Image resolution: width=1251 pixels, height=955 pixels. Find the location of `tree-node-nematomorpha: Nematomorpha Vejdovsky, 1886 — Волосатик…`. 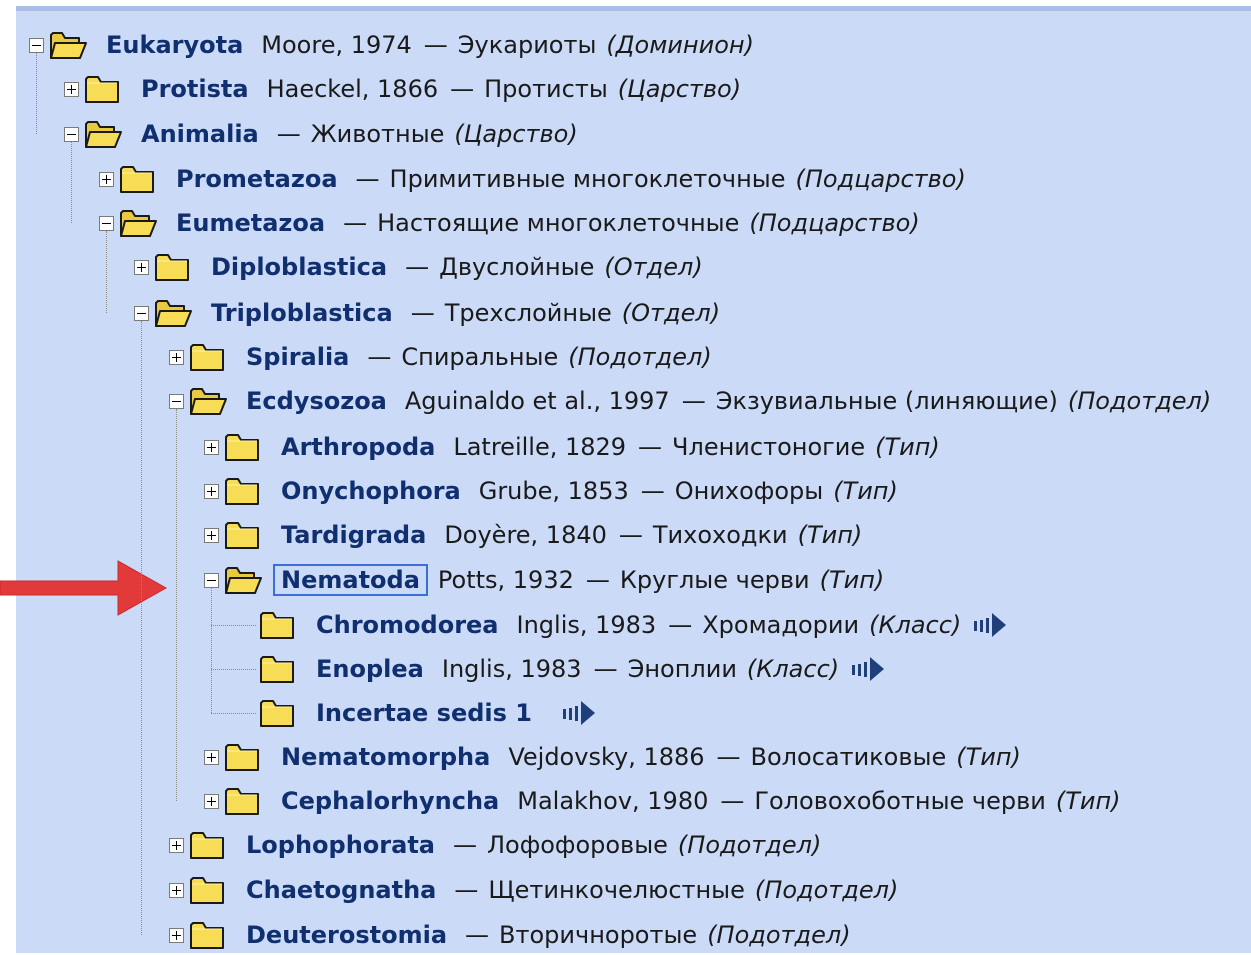

tree-node-nematomorpha: Nematomorpha Vejdovsky, 1886 — Волосатик… is located at coordinates (612, 757).